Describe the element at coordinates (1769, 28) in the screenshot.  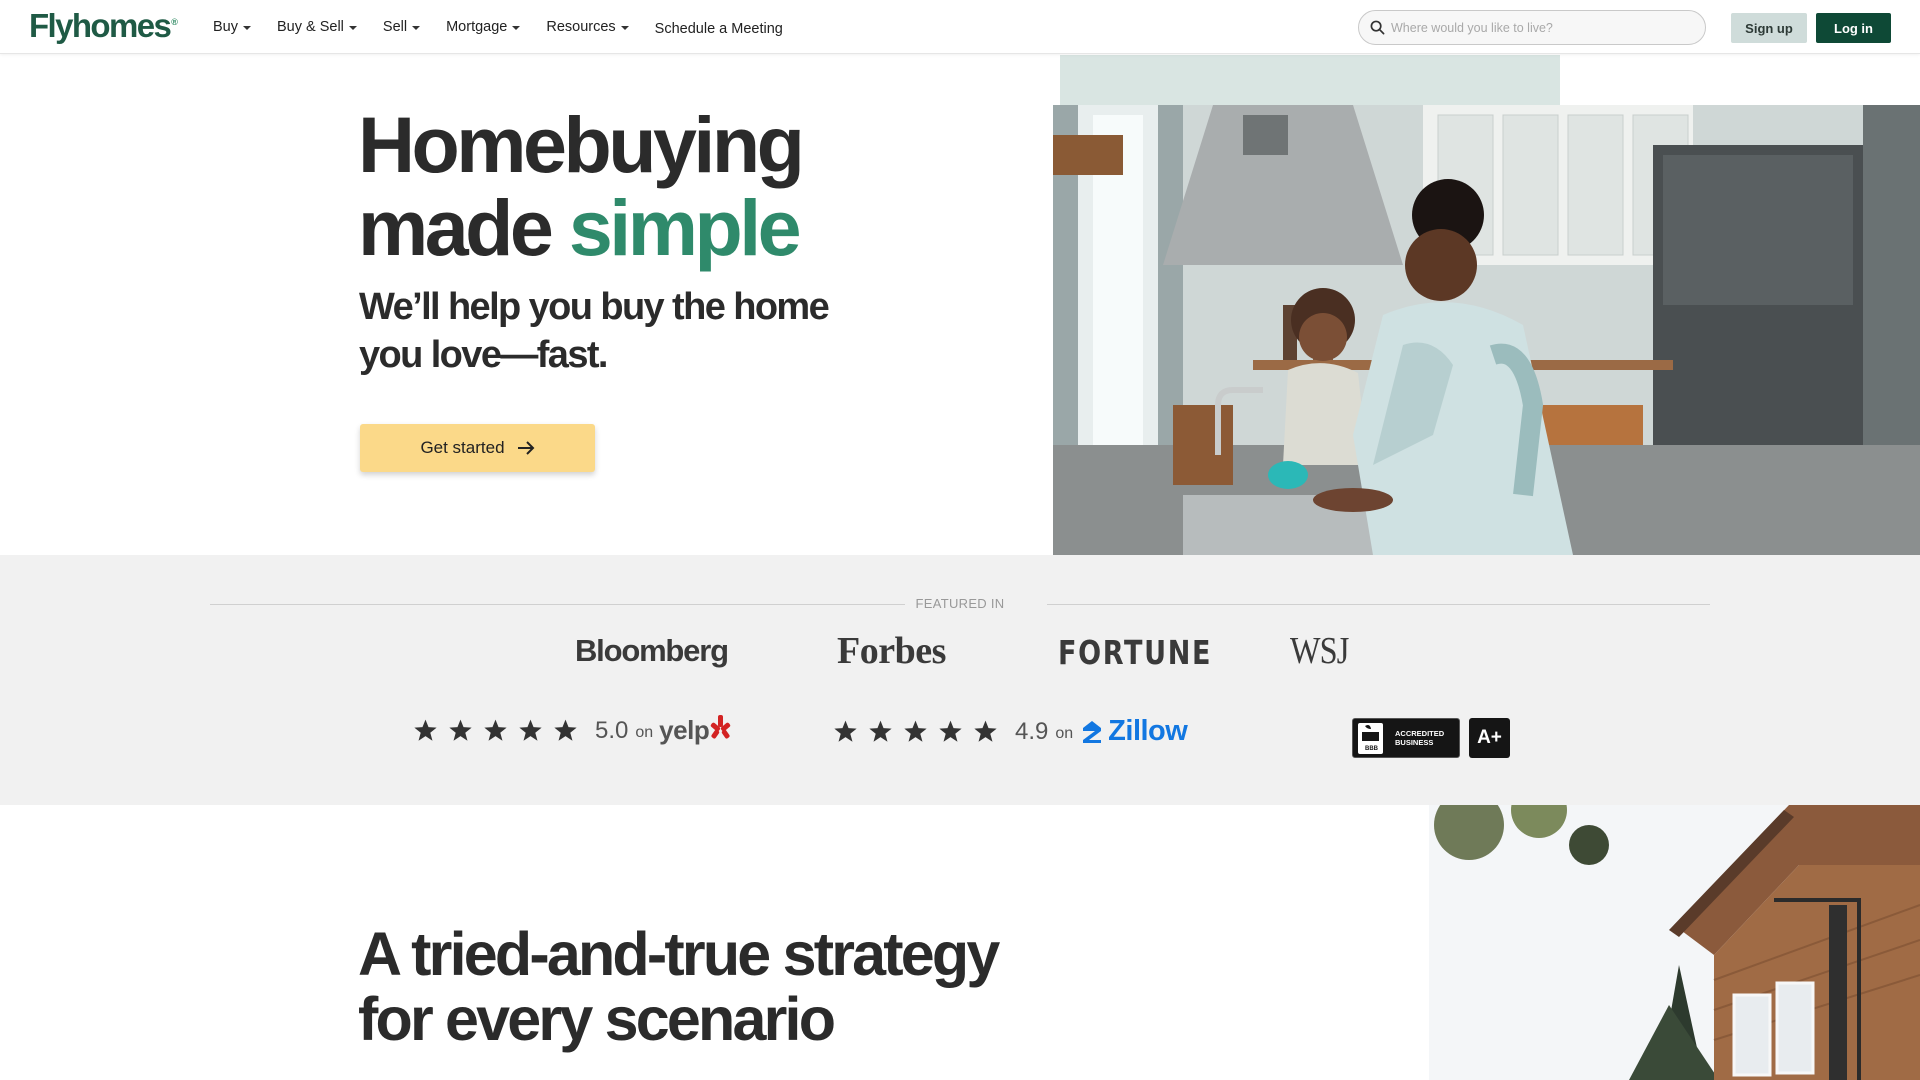
I see `sign-up-button: Sign up` at that location.